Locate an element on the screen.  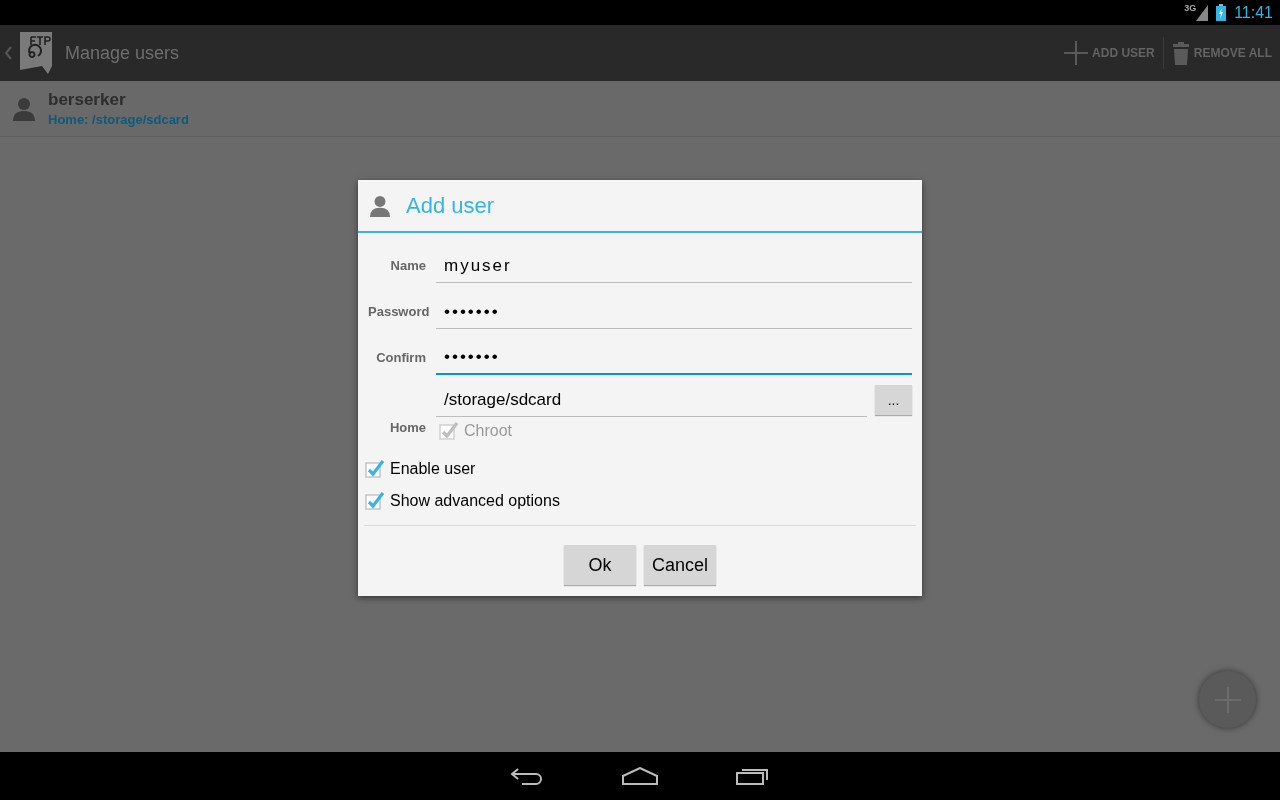
field-label: Home is located at coordinates (407, 428).